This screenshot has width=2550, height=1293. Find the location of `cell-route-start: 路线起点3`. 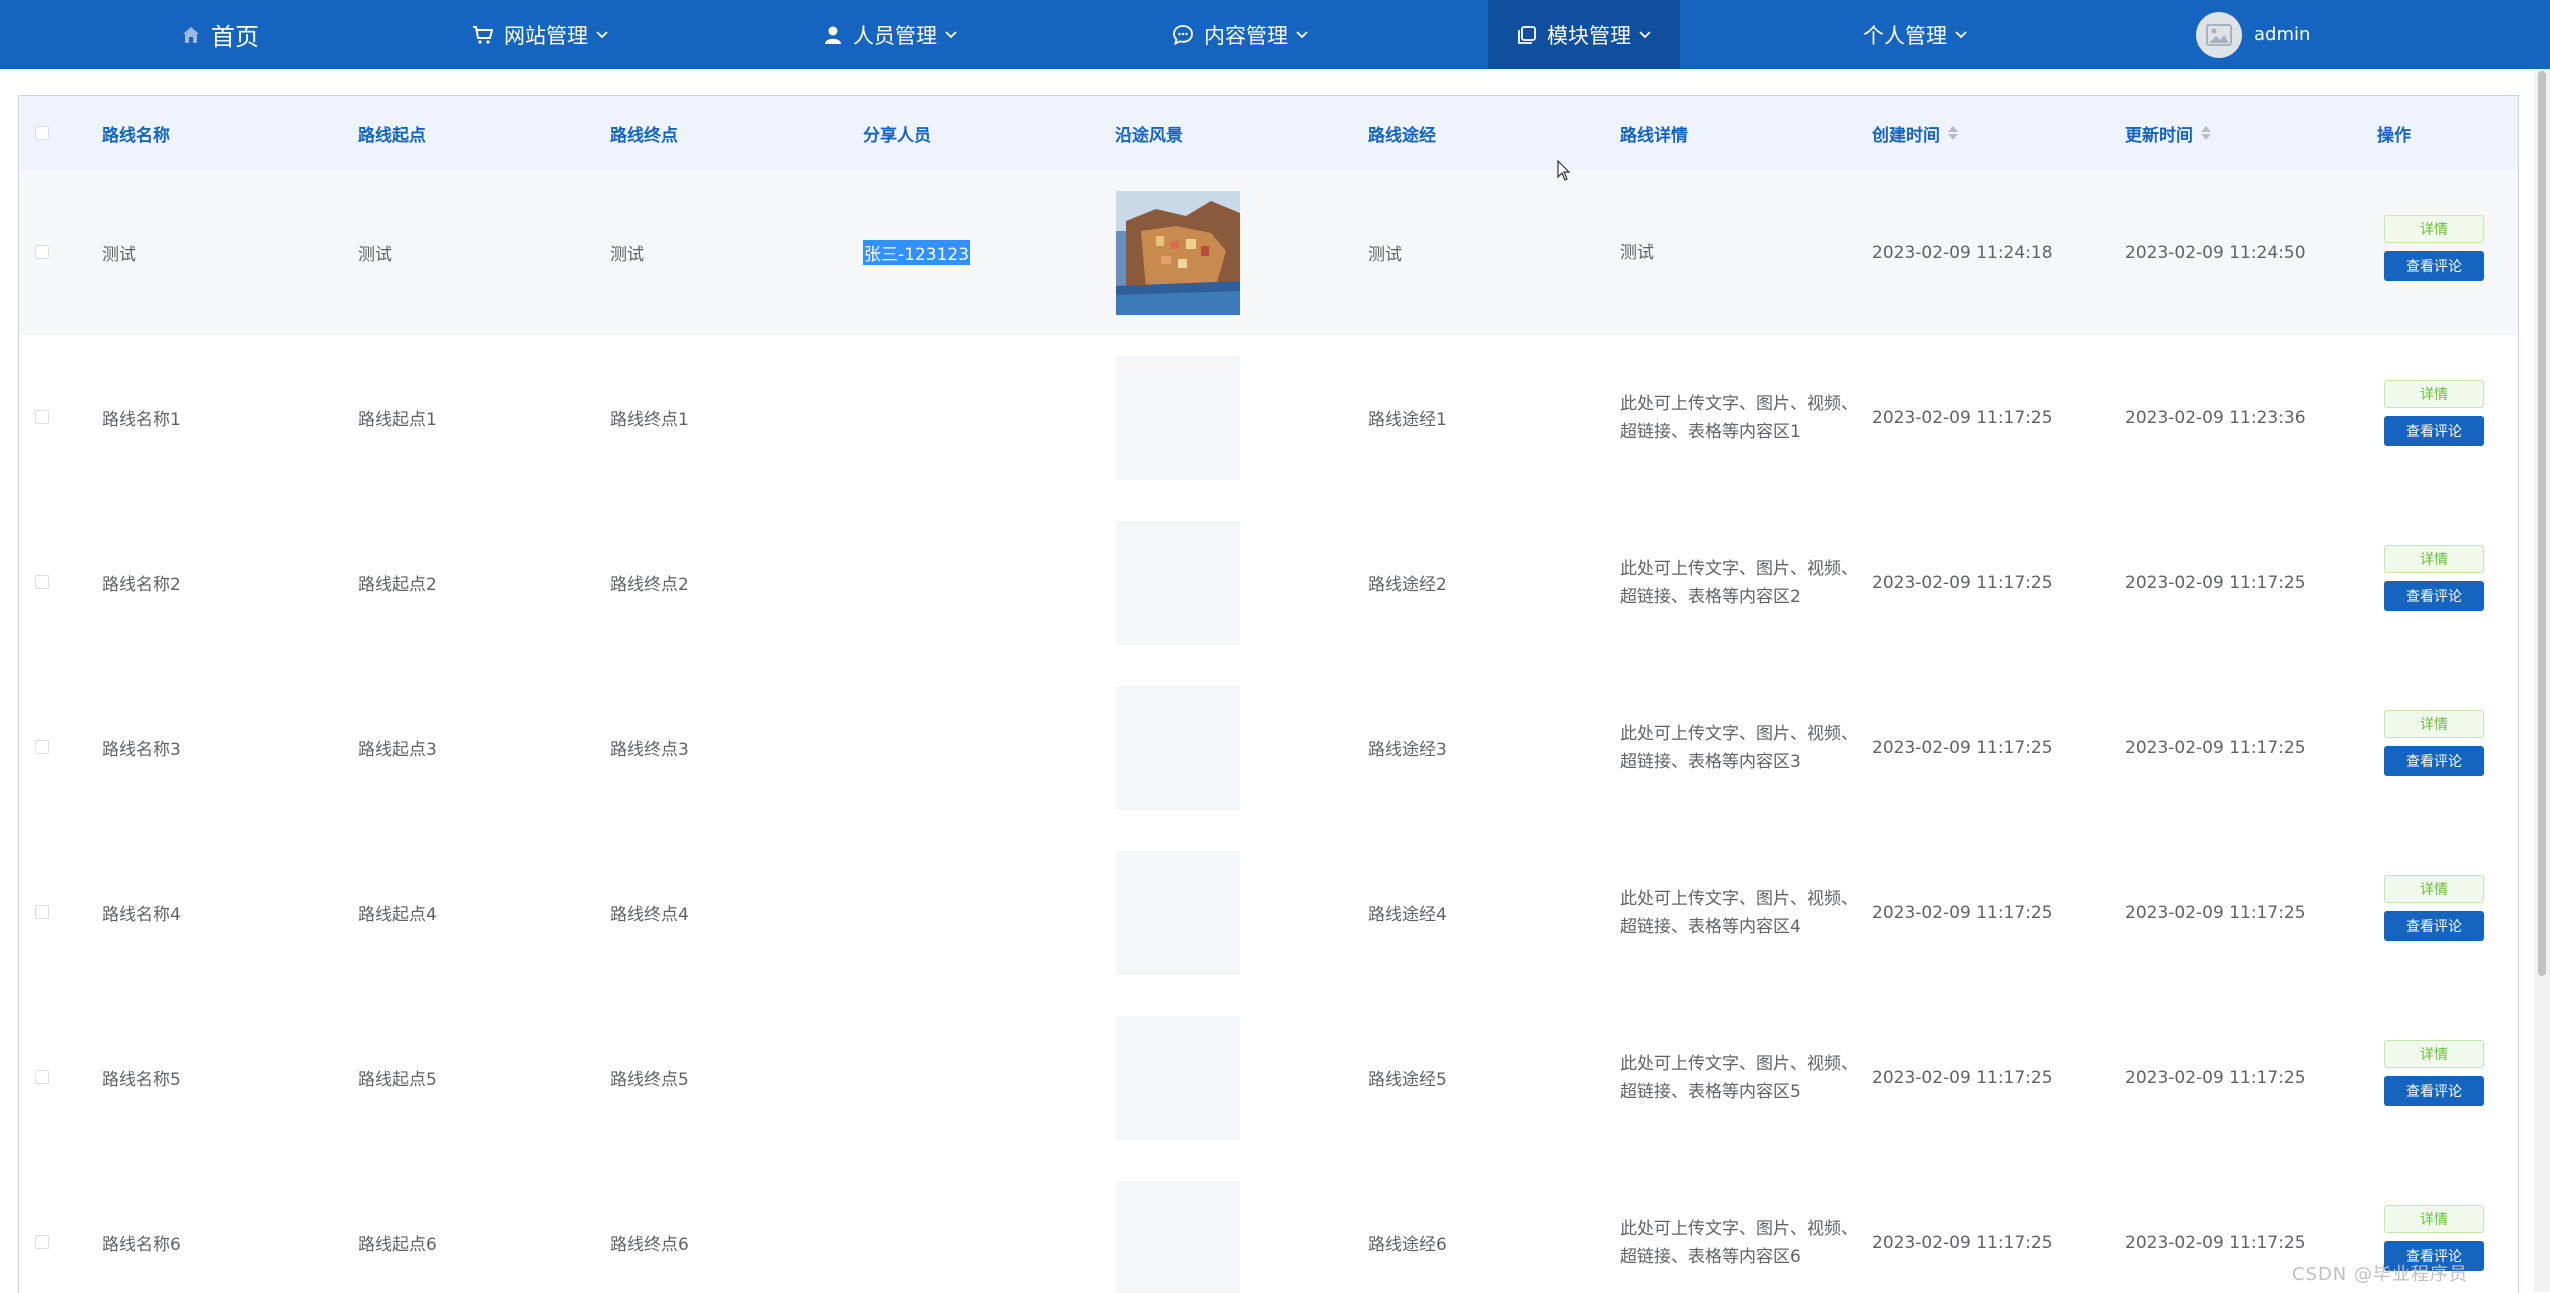

cell-route-start: 路线起点3 is located at coordinates (397, 750).